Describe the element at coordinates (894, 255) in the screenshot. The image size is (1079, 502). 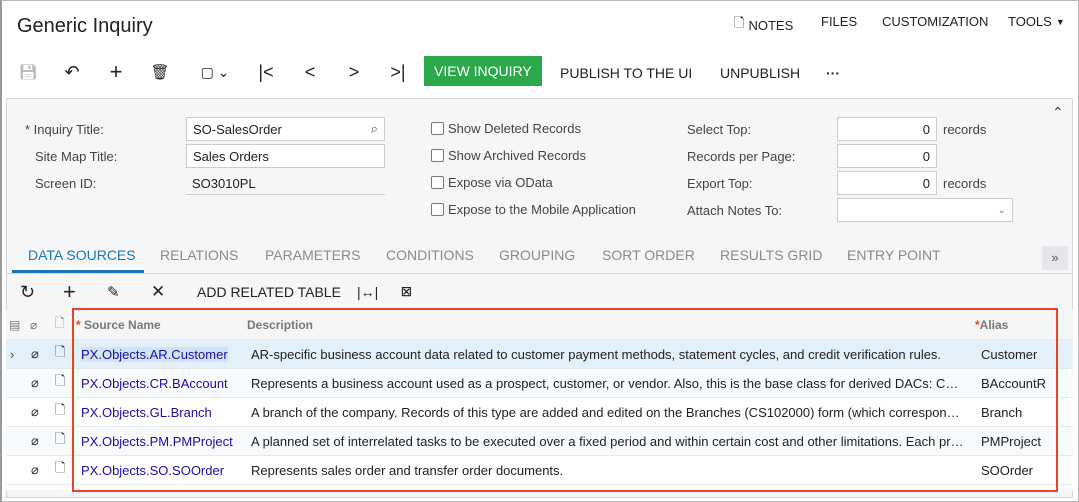
I see `tab-entry-point: ENTRY POINT` at that location.